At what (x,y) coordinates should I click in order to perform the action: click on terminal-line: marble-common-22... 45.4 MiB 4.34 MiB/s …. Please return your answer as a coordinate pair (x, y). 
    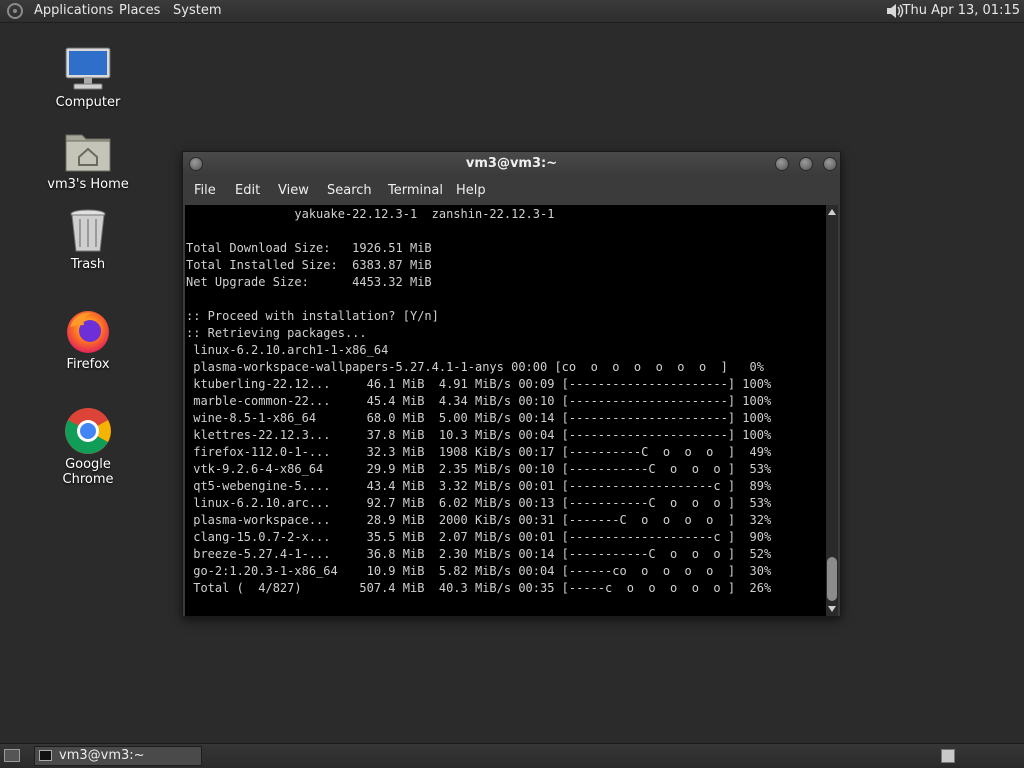
    Looking at the image, I should click on (479, 401).